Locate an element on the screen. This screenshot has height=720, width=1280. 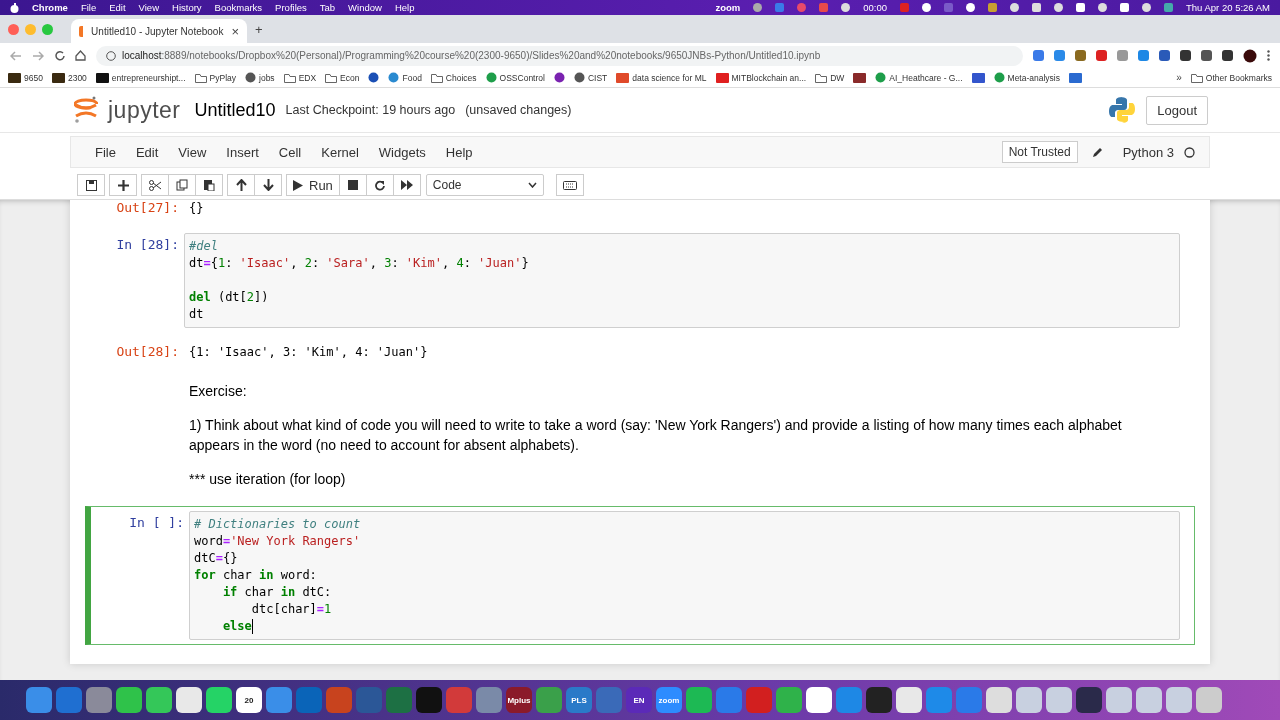
menu-item: Tab is located at coordinates (327, 7).